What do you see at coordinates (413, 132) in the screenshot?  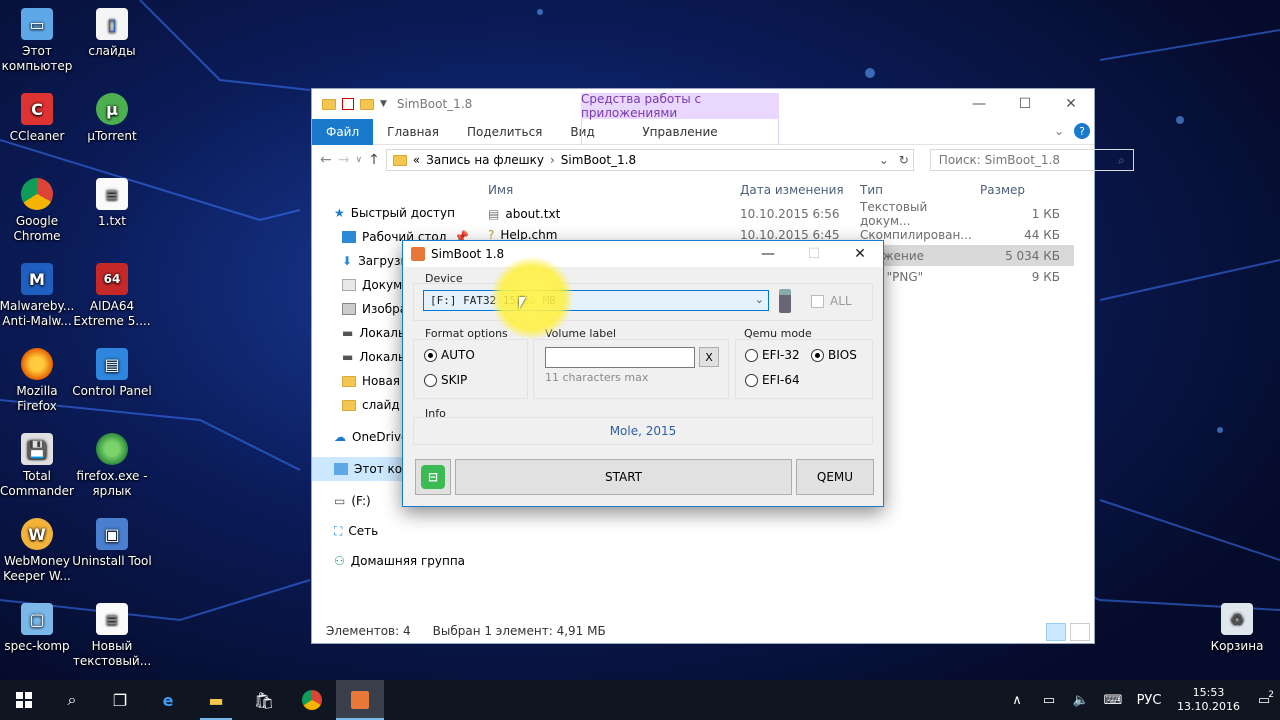 I see `tab-home: Главная` at bounding box center [413, 132].